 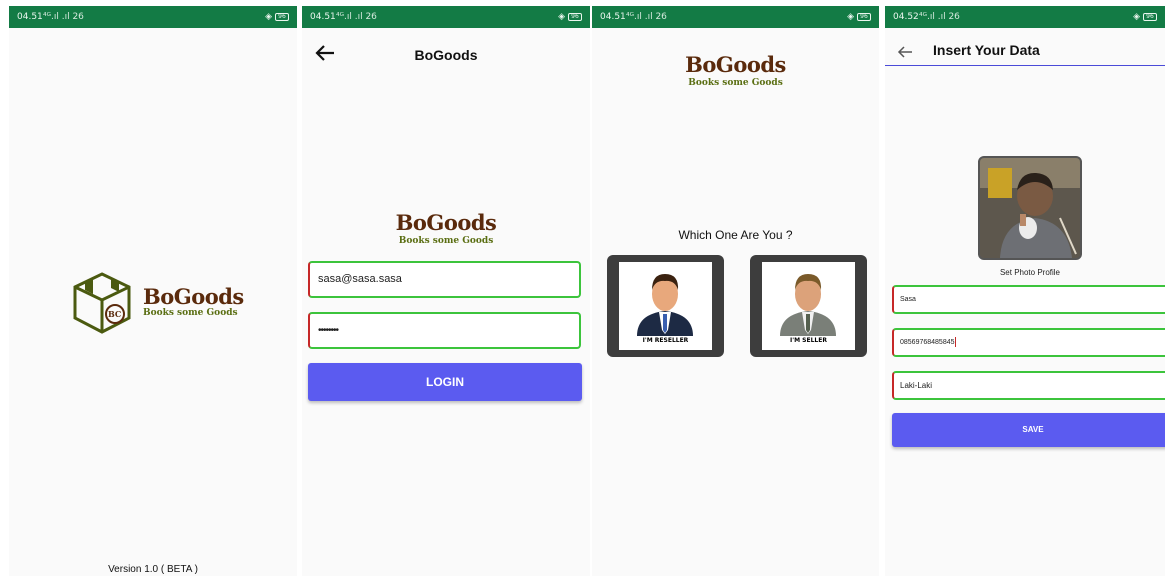 What do you see at coordinates (444, 330) in the screenshot?
I see `password-field: ••••••••` at bounding box center [444, 330].